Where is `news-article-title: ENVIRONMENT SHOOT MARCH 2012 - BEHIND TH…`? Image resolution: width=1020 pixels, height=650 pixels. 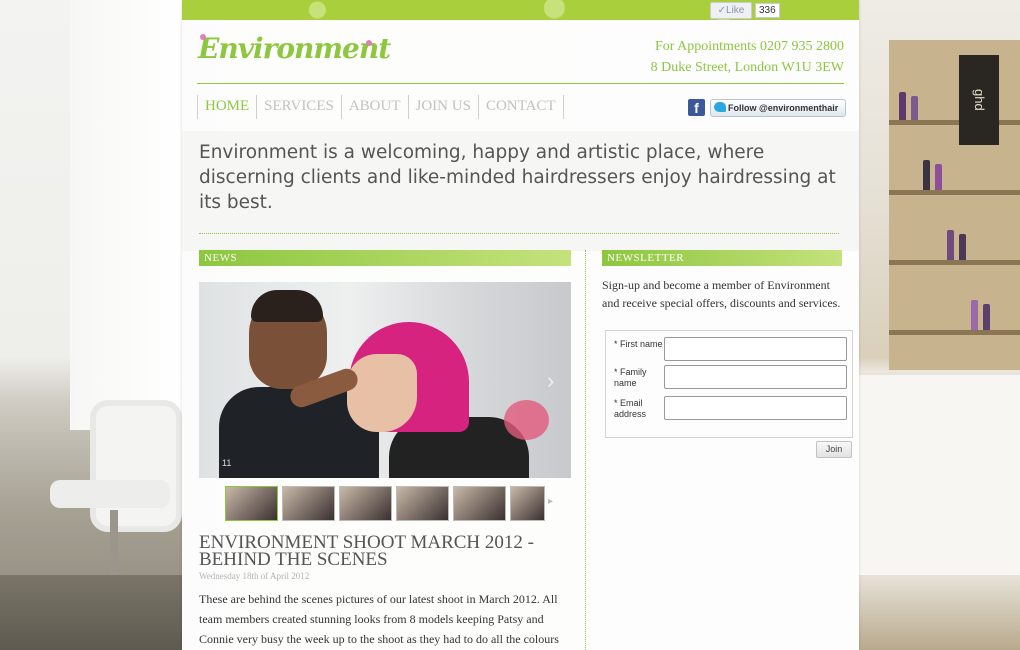
news-article-title: ENVIRONMENT SHOOT MARCH 2012 - BEHIND TH… is located at coordinates (385, 551).